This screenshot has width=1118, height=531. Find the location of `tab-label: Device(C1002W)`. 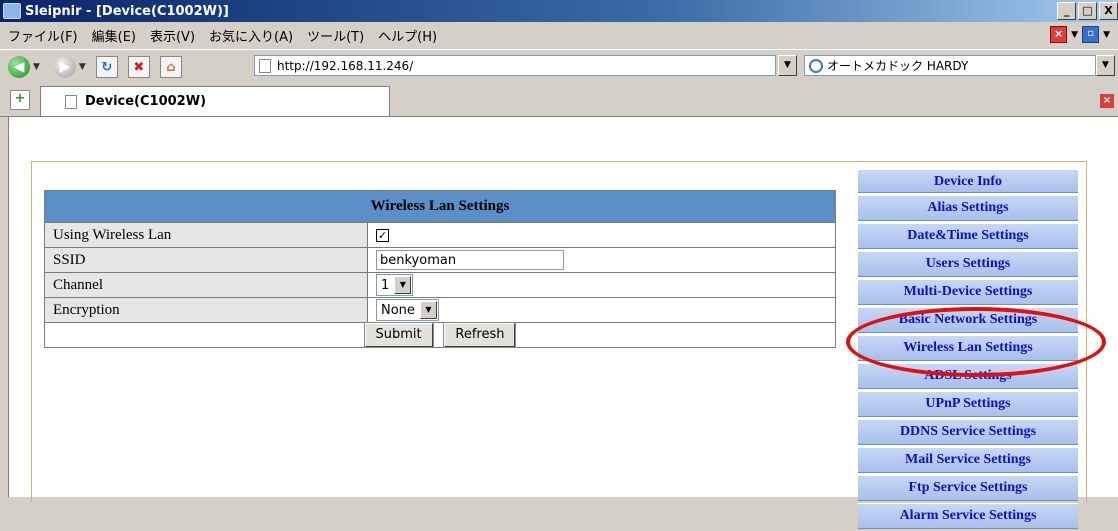

tab-label: Device(C1002W) is located at coordinates (146, 101).